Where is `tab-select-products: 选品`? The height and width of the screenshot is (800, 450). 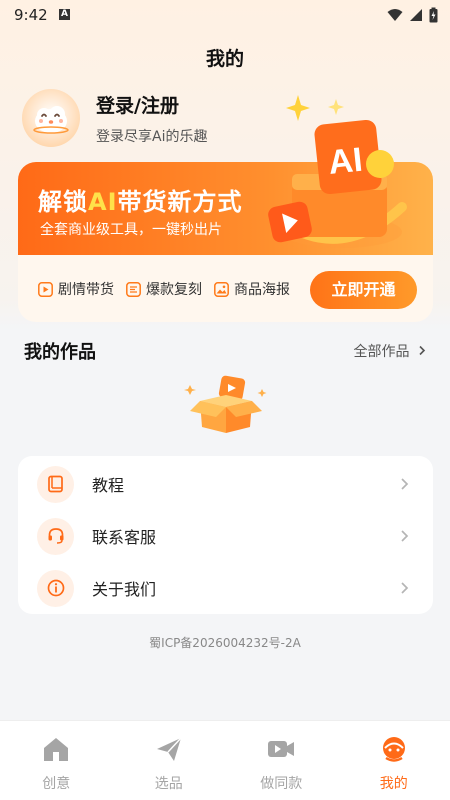 tab-select-products: 选品 is located at coordinates (169, 760).